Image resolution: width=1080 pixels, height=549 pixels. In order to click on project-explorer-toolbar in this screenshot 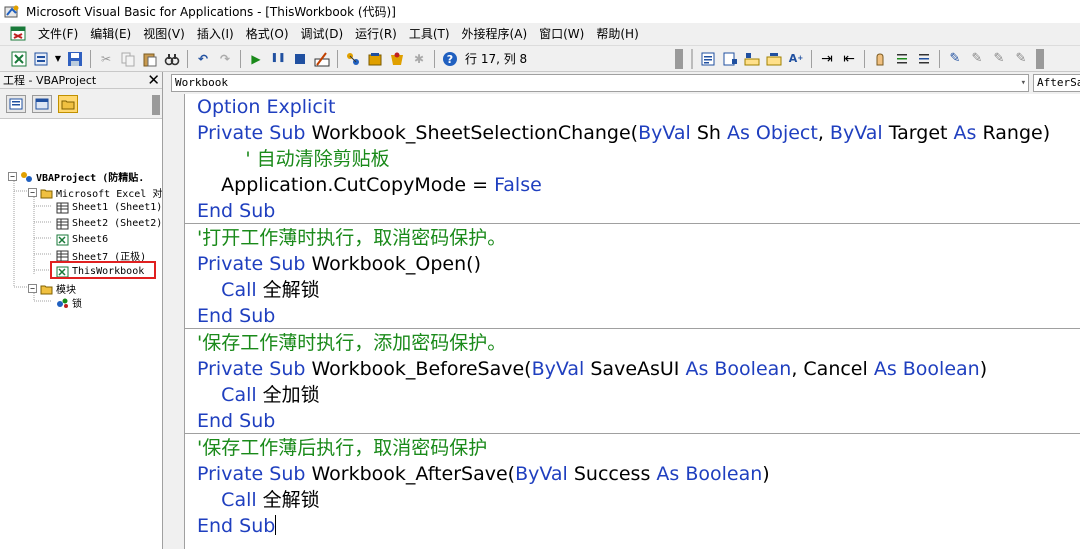, I will do `click(81, 104)`.